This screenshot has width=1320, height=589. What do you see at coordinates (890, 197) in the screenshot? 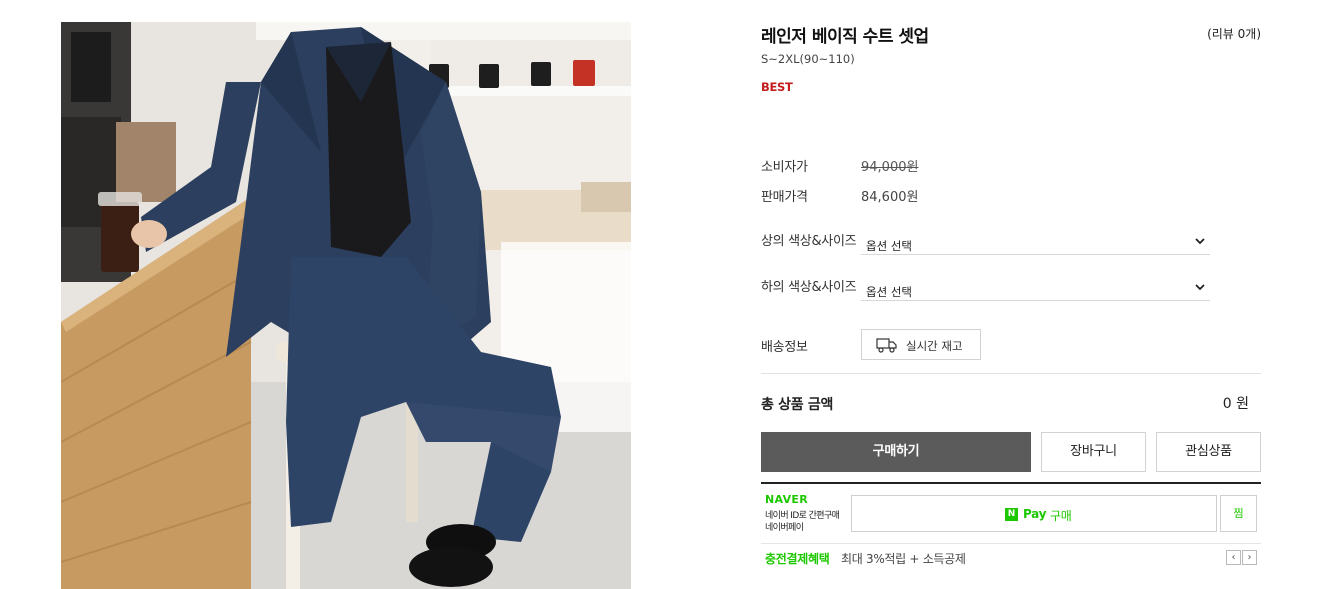
I see `sale-price: 84,600원` at bounding box center [890, 197].